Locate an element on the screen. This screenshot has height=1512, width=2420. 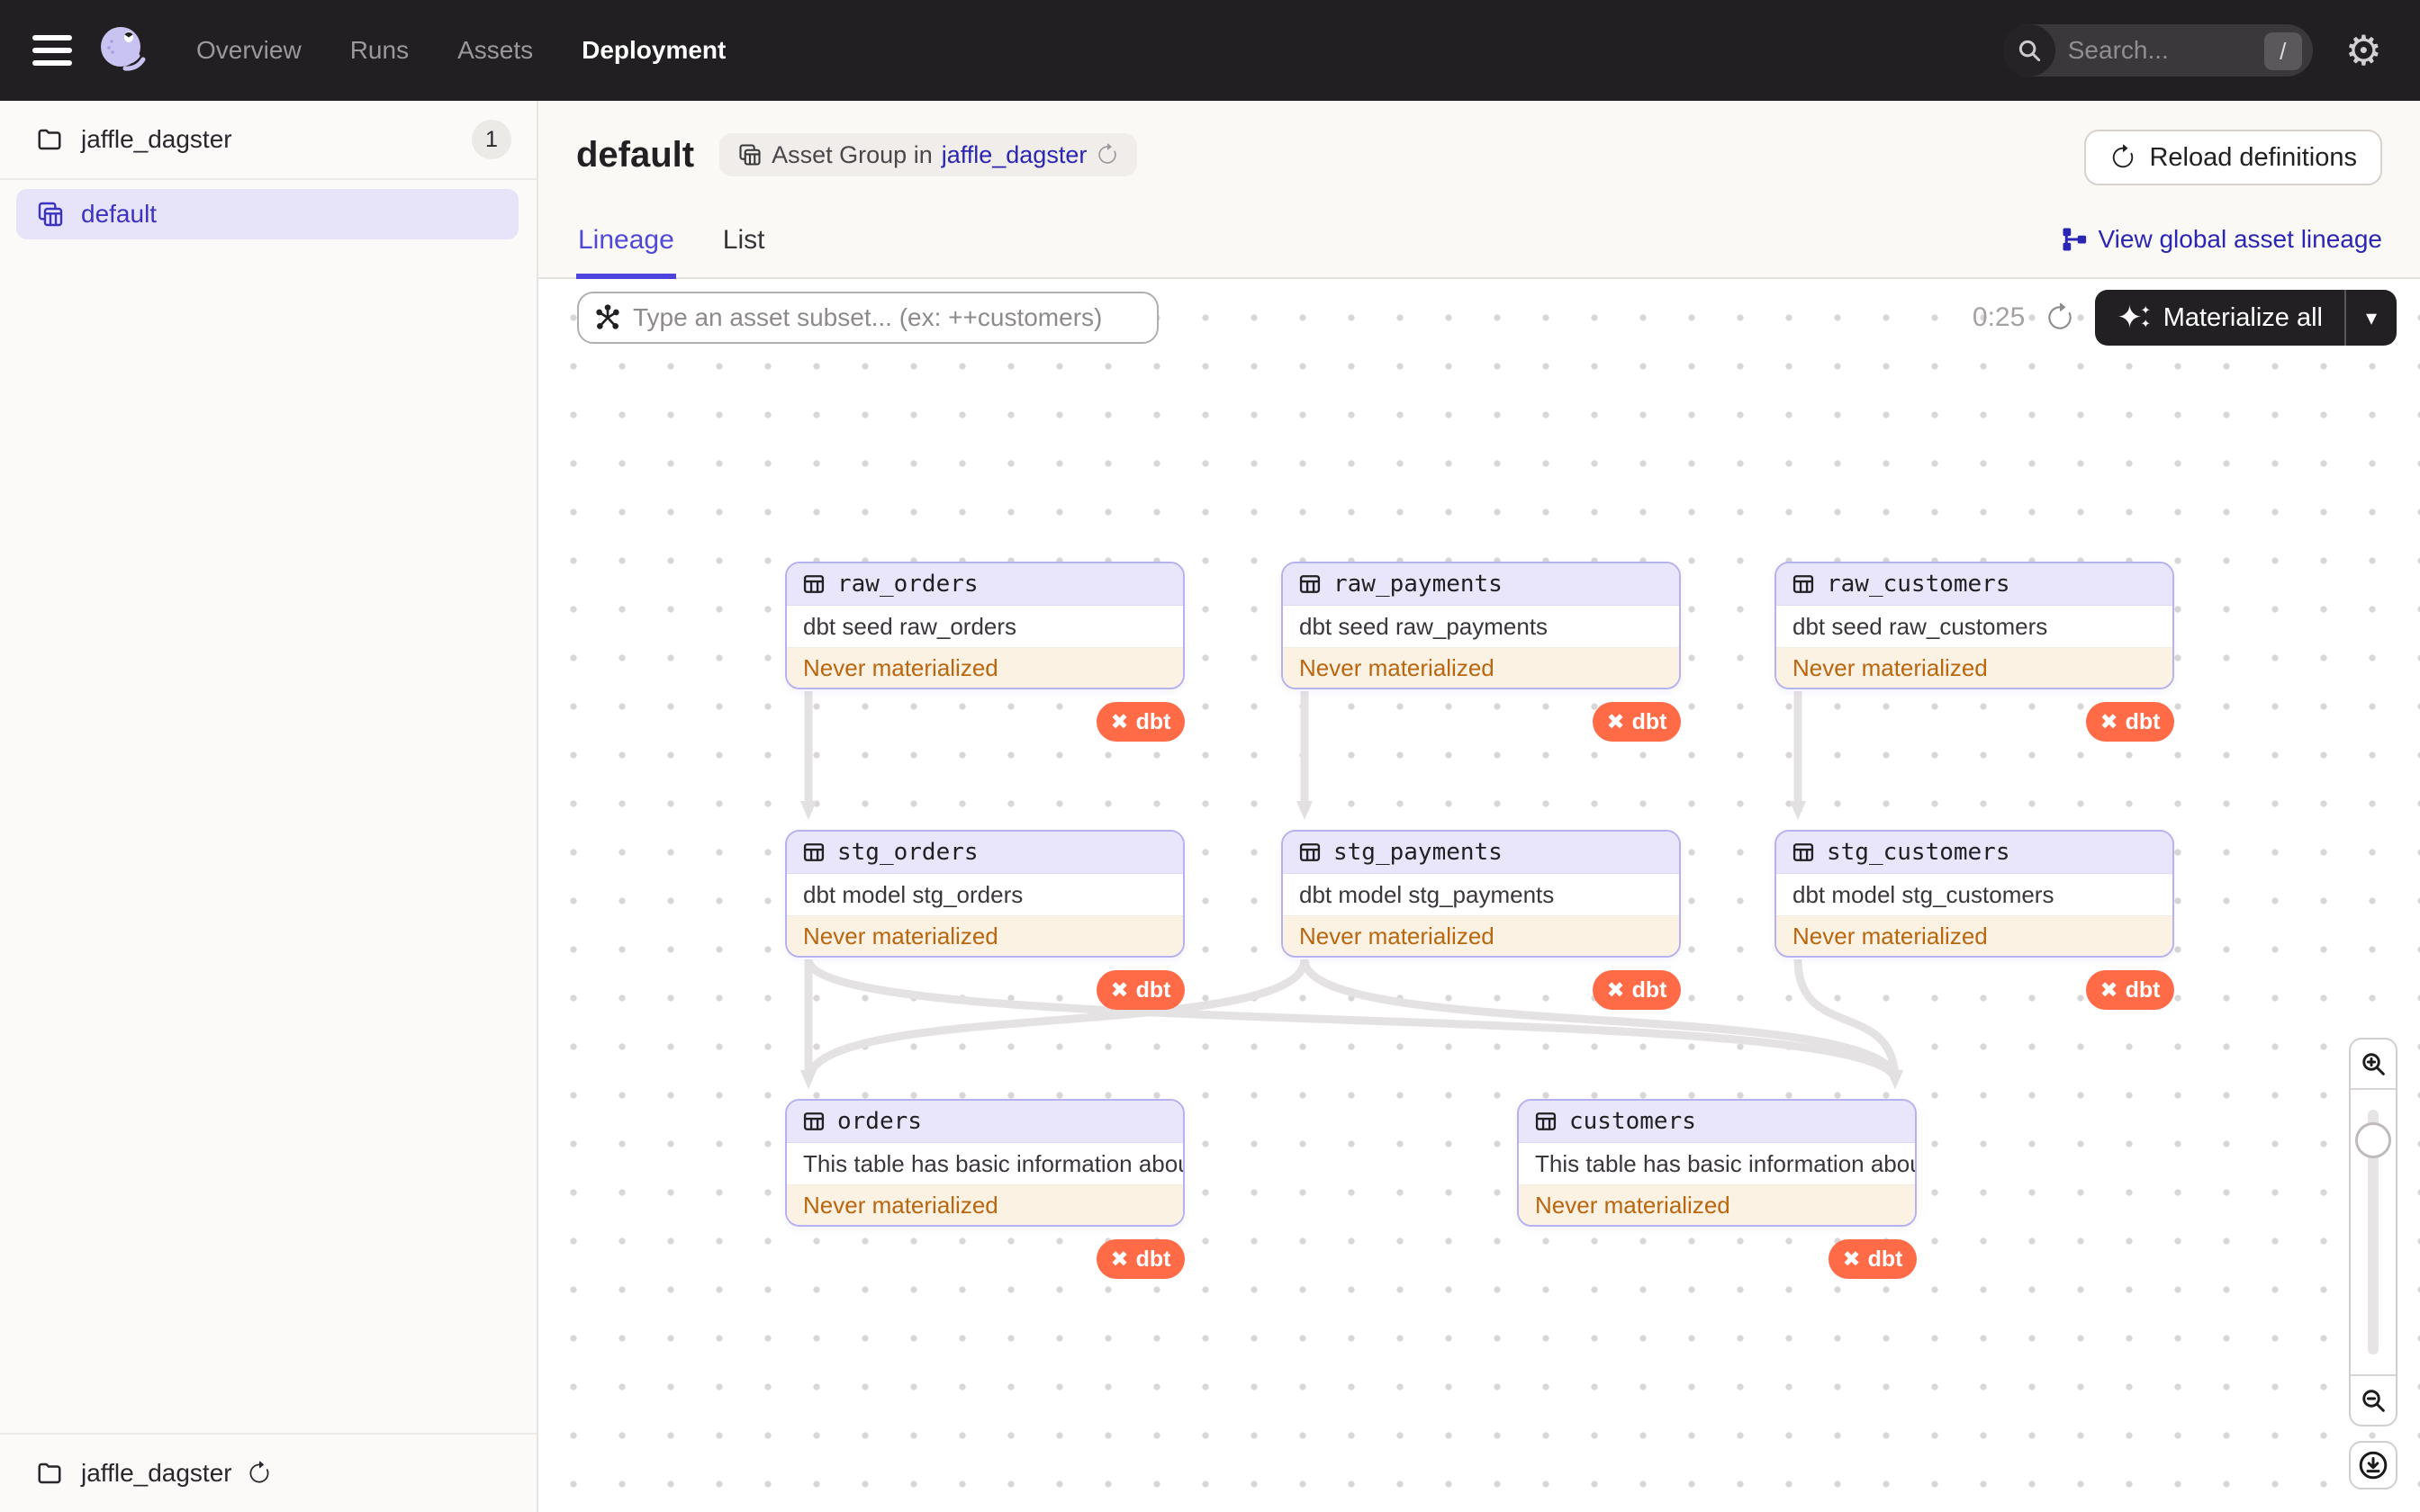
sidebar-divider is located at coordinates (268, 179).